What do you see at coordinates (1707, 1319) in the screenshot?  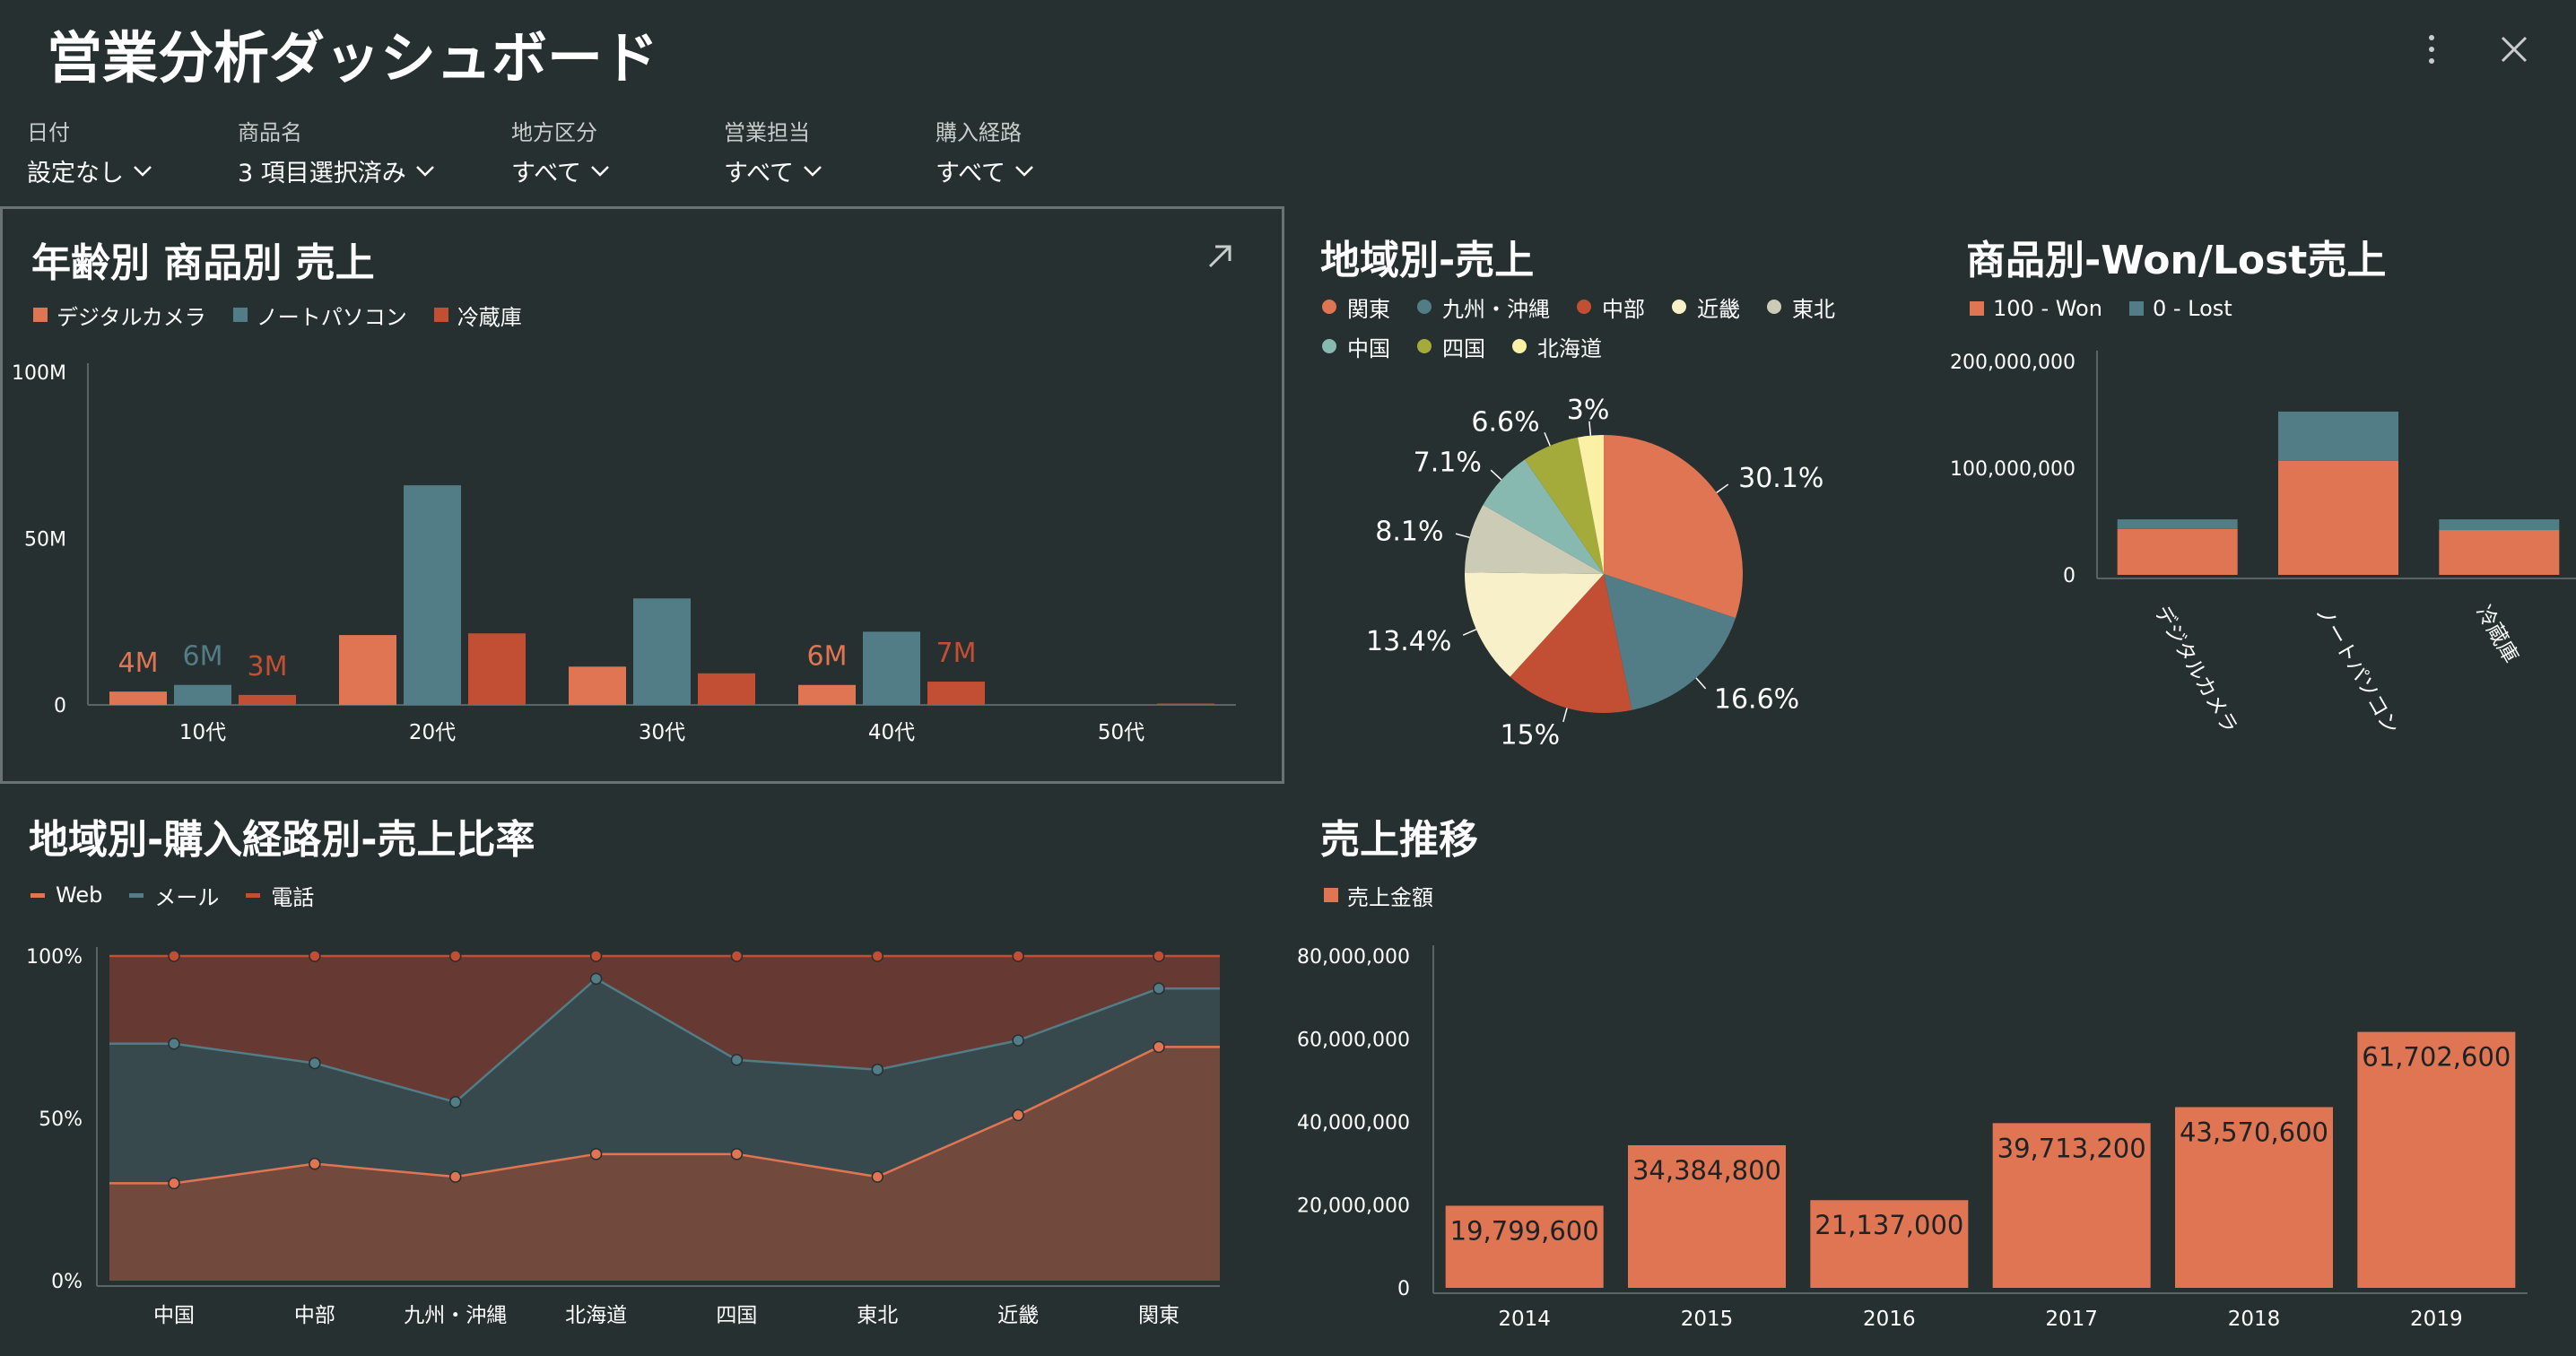 I see `x-tick-label: 2015` at bounding box center [1707, 1319].